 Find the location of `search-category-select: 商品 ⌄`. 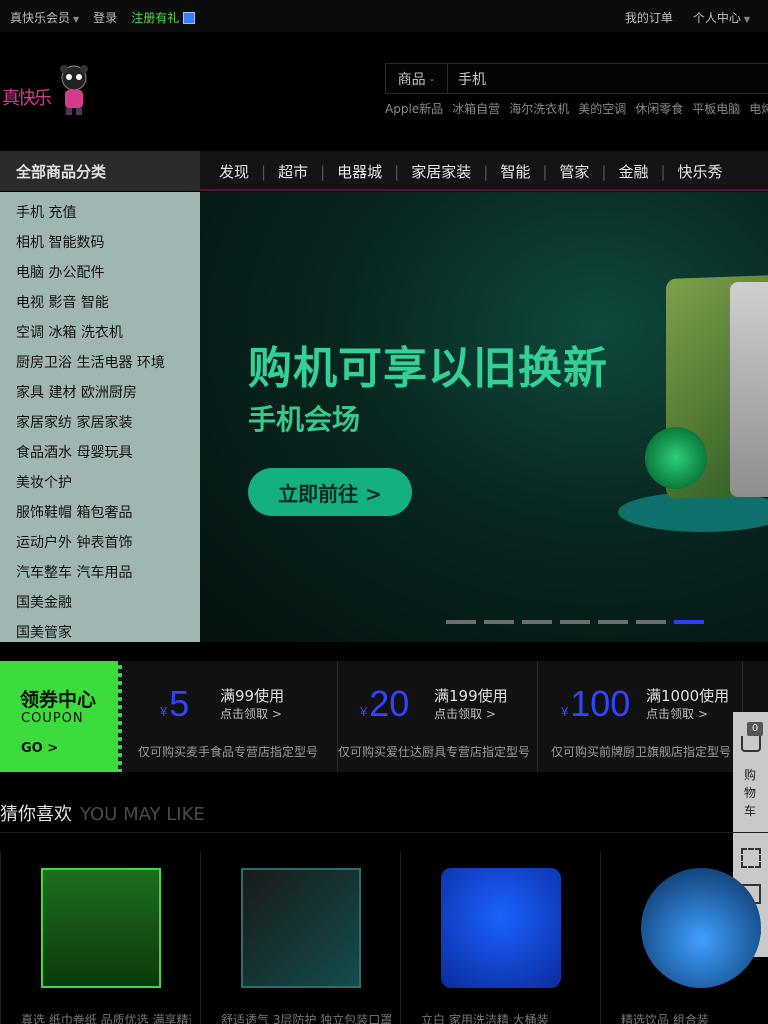

search-category-select: 商品 ⌄ is located at coordinates (417, 78).